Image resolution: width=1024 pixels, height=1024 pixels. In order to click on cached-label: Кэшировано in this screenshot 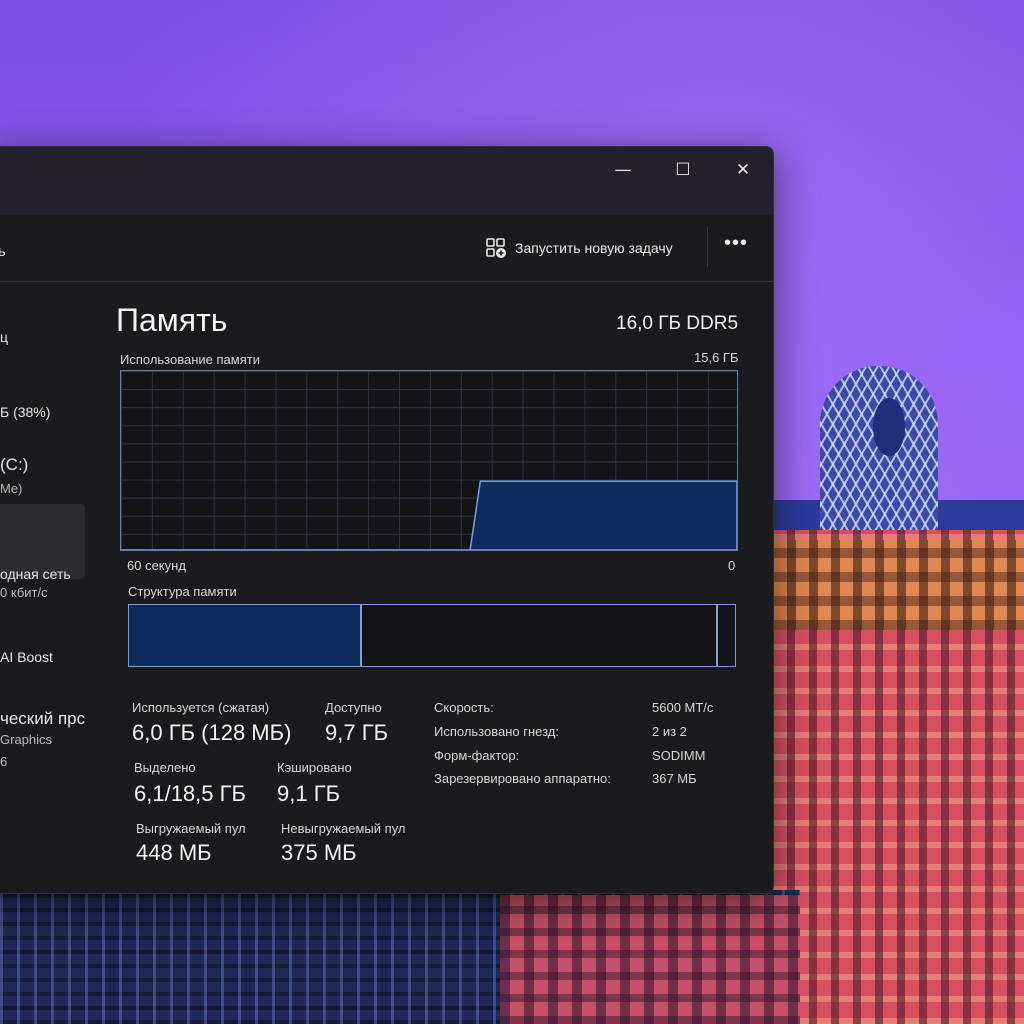, I will do `click(314, 767)`.